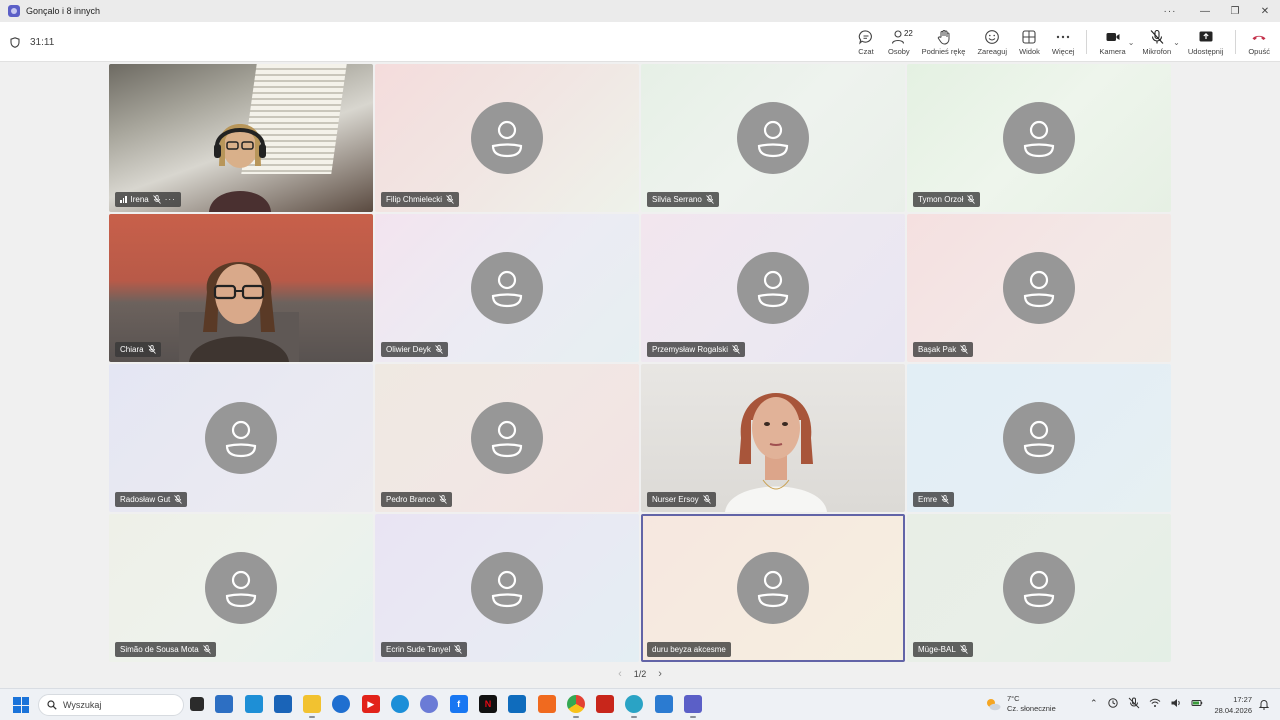 The image size is (1280, 720). What do you see at coordinates (1020, 704) in the screenshot?
I see `weather-widget: 7°C Cz. słonecznie` at bounding box center [1020, 704].